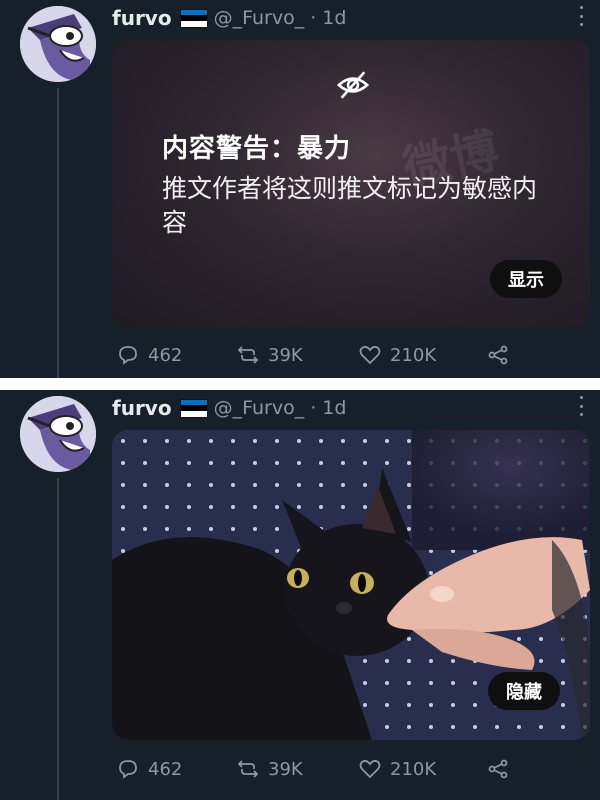 The height and width of the screenshot is (800, 600). I want to click on warning-title: 内容警告：暴力, so click(257, 149).